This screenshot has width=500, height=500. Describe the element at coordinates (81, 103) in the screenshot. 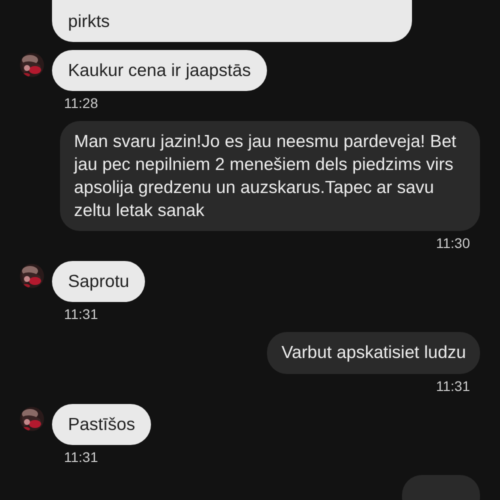

I see `timestamp: 11:28` at that location.